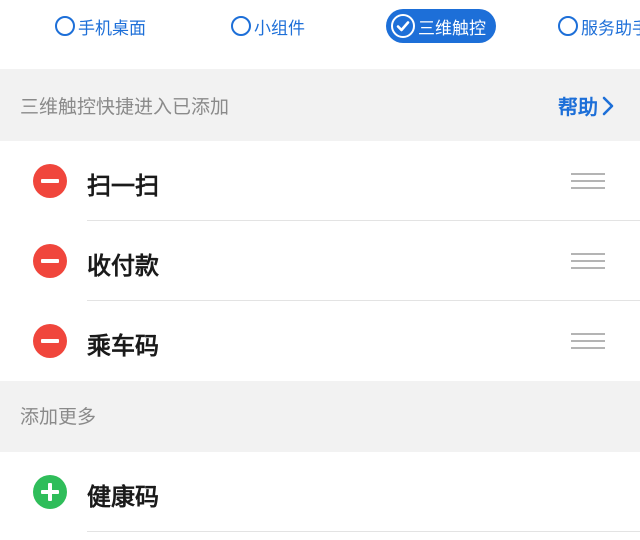 This screenshot has height=540, width=640. Describe the element at coordinates (279, 28) in the screenshot. I see `tab-label: 小组件` at that location.